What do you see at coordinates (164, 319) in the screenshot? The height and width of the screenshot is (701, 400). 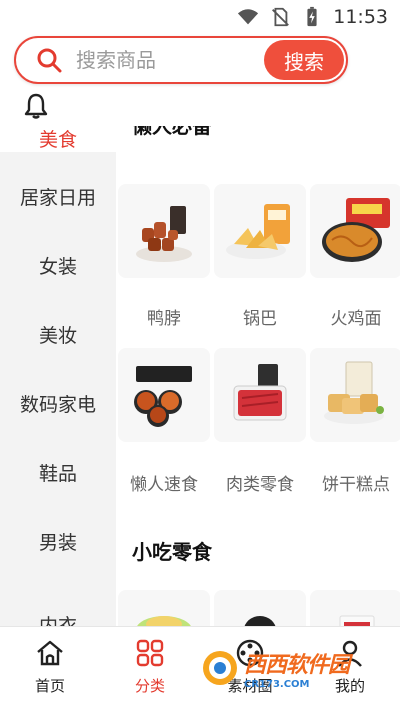 I see `product-label: 鸭脖` at bounding box center [164, 319].